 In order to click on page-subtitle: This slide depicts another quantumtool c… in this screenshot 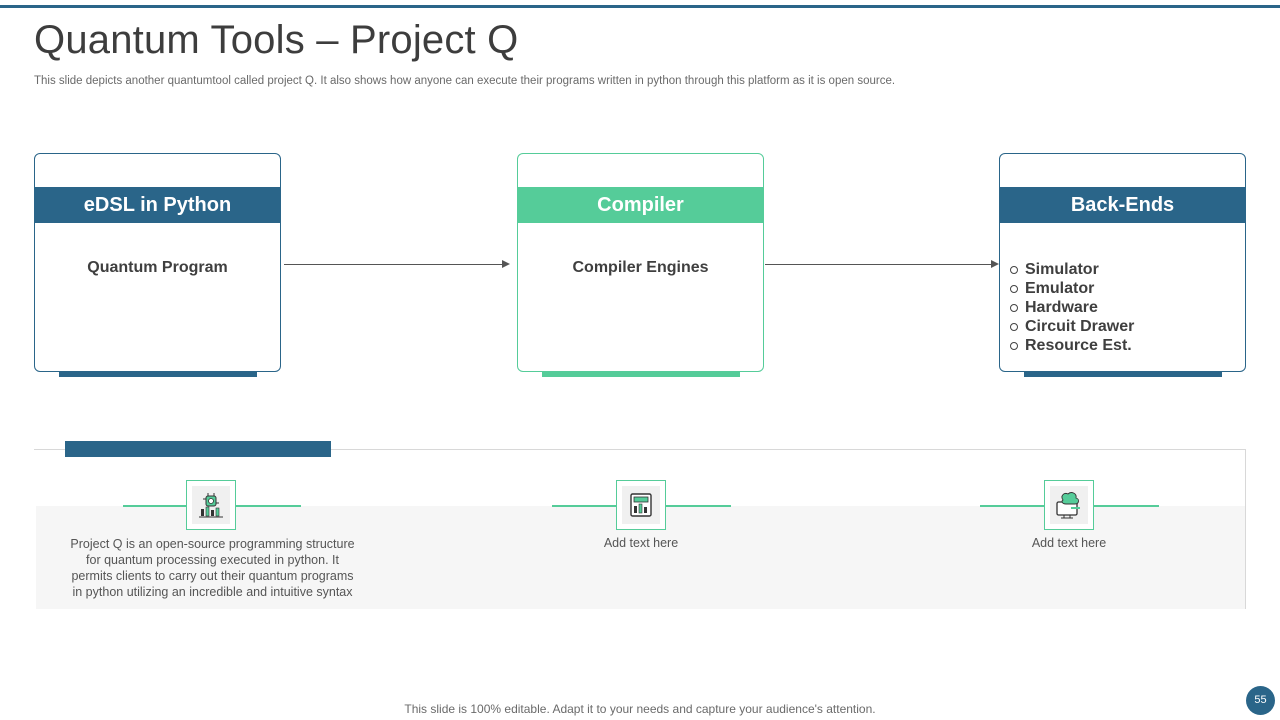, I will do `click(465, 81)`.